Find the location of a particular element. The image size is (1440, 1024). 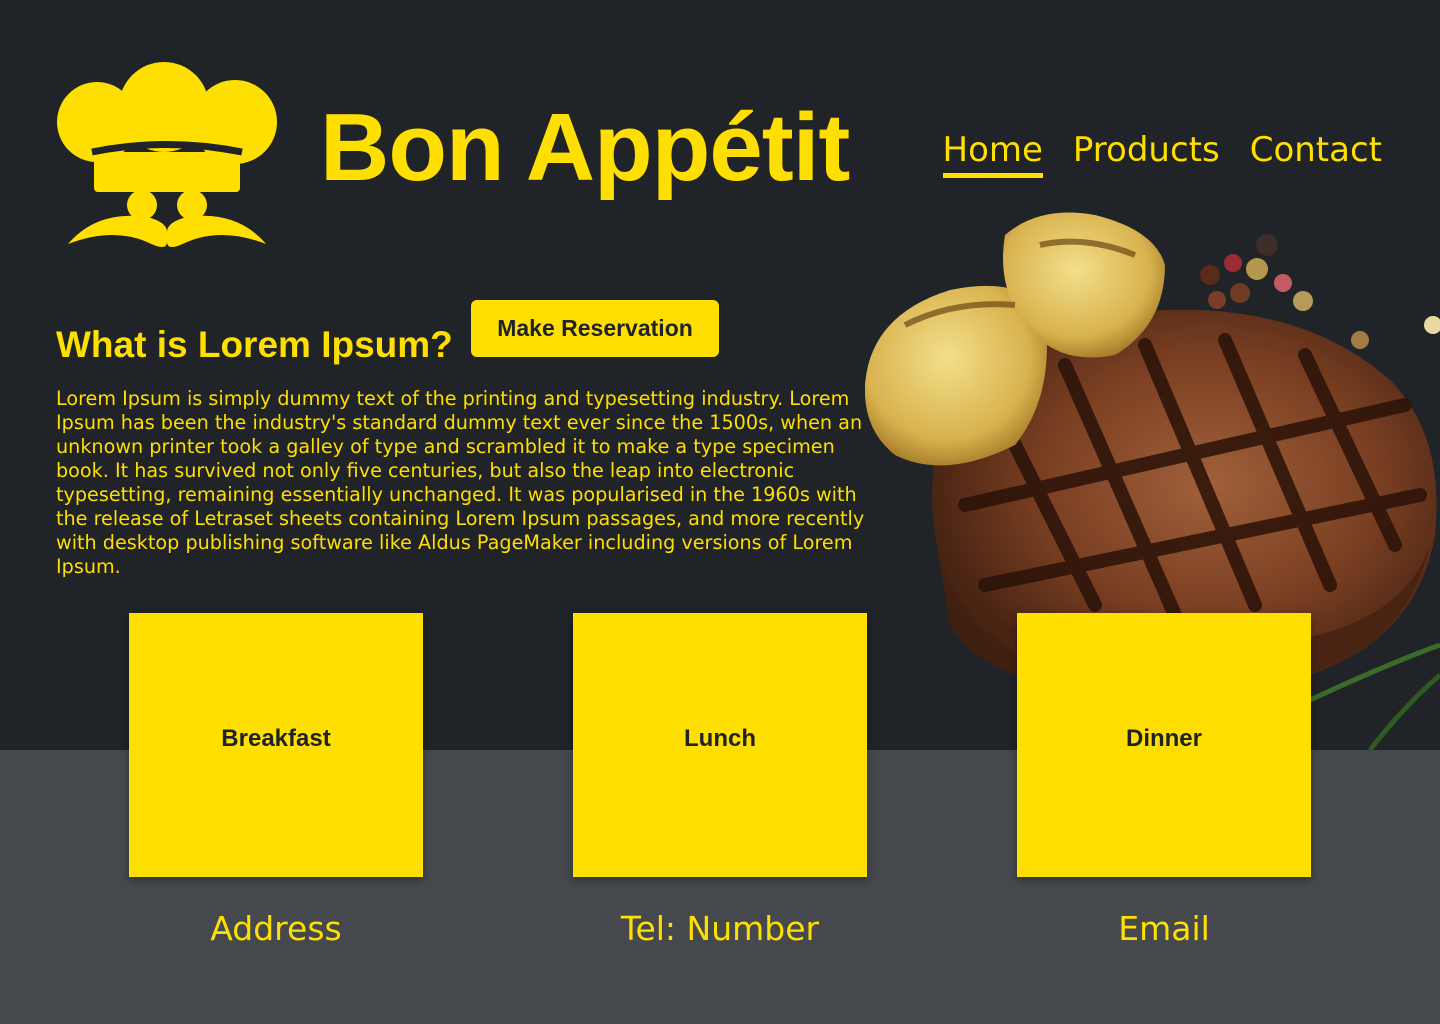

lunch-card: Lunch is located at coordinates (720, 745).